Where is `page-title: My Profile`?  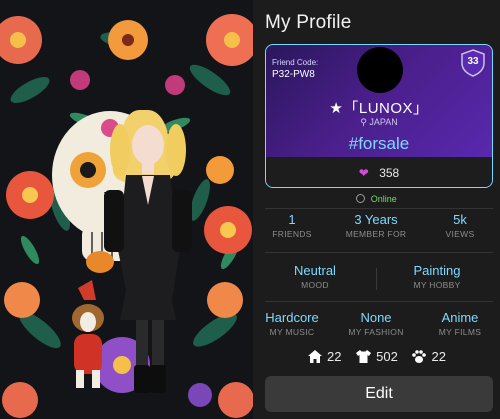 page-title: My Profile is located at coordinates (308, 22).